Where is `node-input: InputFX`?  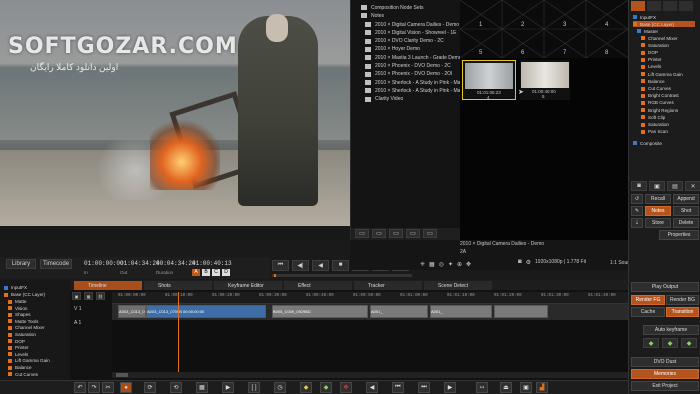 node-input: InputFX is located at coordinates (644, 17).